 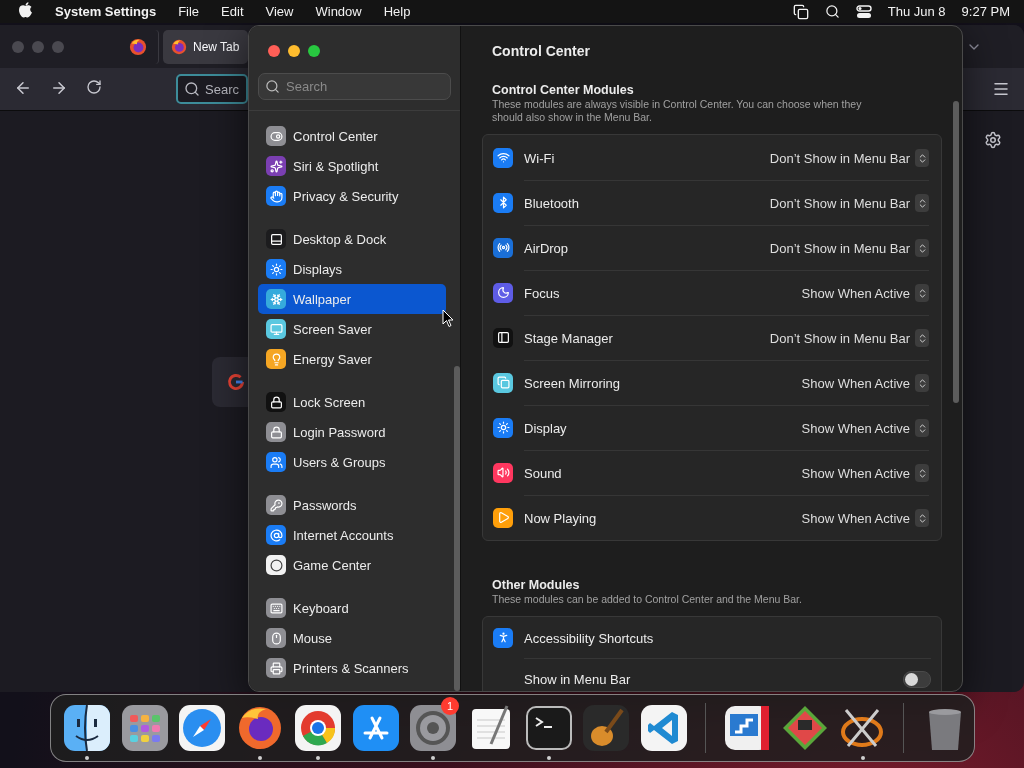 I want to click on address-field: Searc, so click(x=212, y=89).